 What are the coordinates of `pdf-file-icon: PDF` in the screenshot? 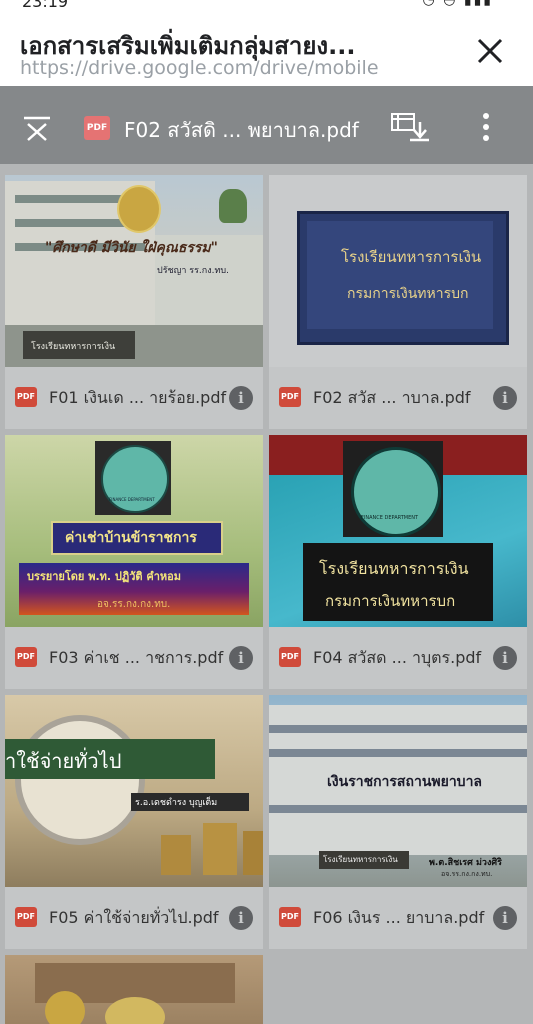 It's located at (97, 128).